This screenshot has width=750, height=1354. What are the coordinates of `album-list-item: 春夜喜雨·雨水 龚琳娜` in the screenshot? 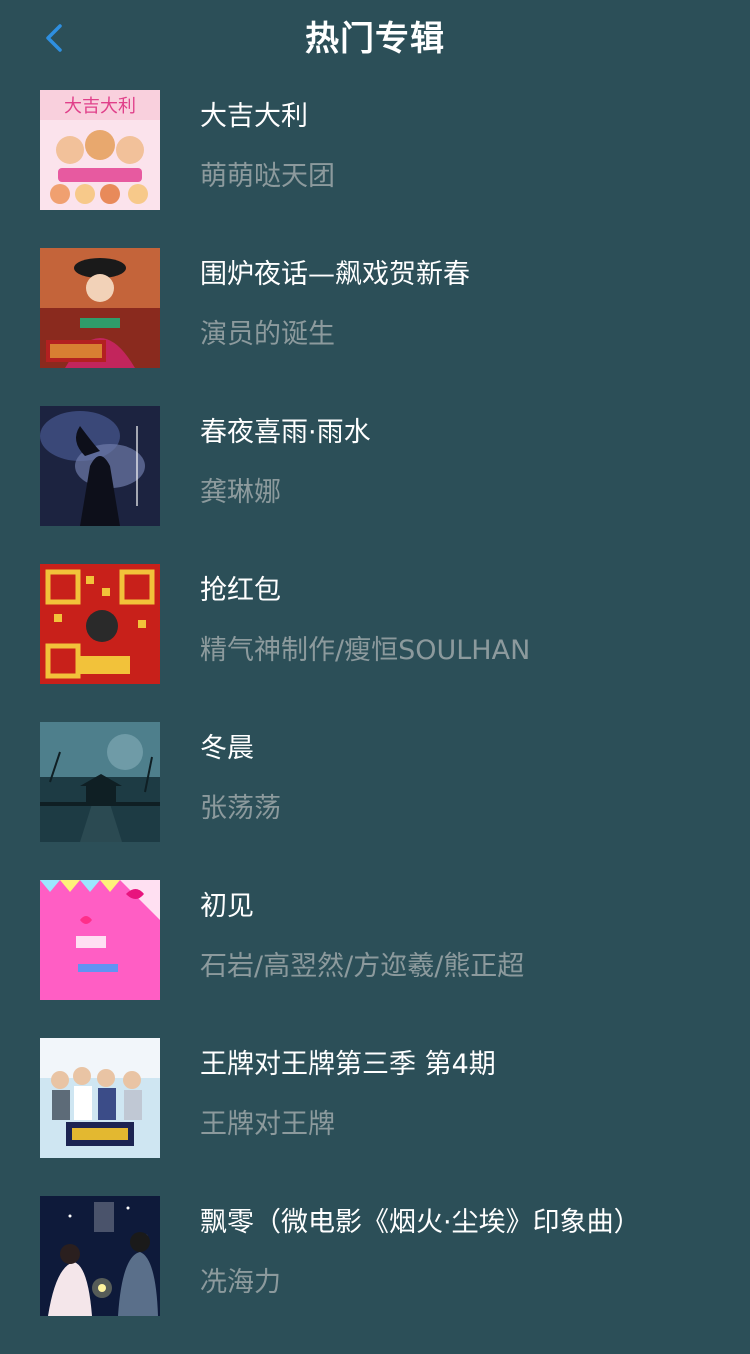 It's located at (375, 485).